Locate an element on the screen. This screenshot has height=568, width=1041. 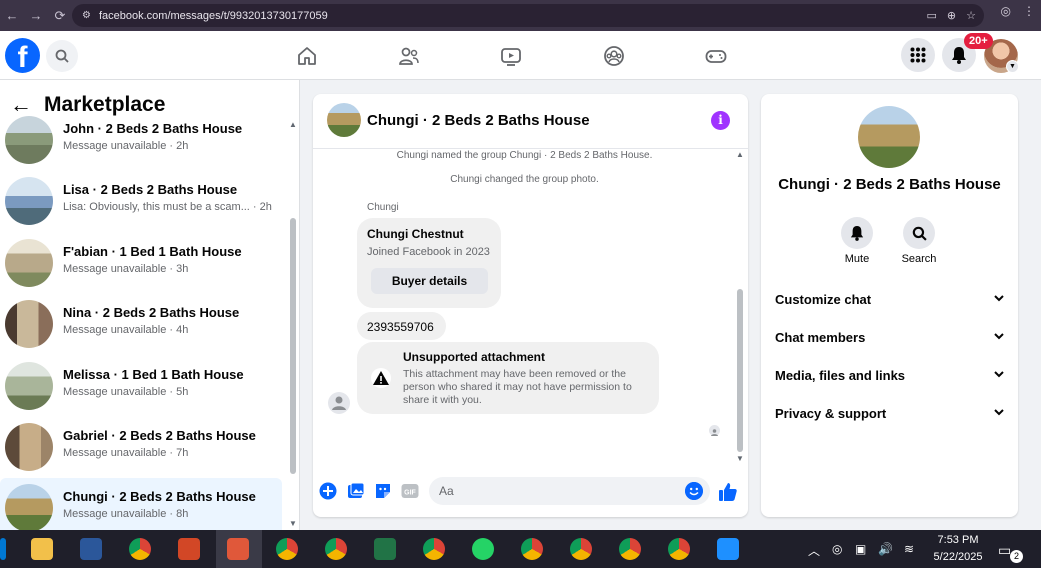
emoji-icon is located at coordinates (694, 491).